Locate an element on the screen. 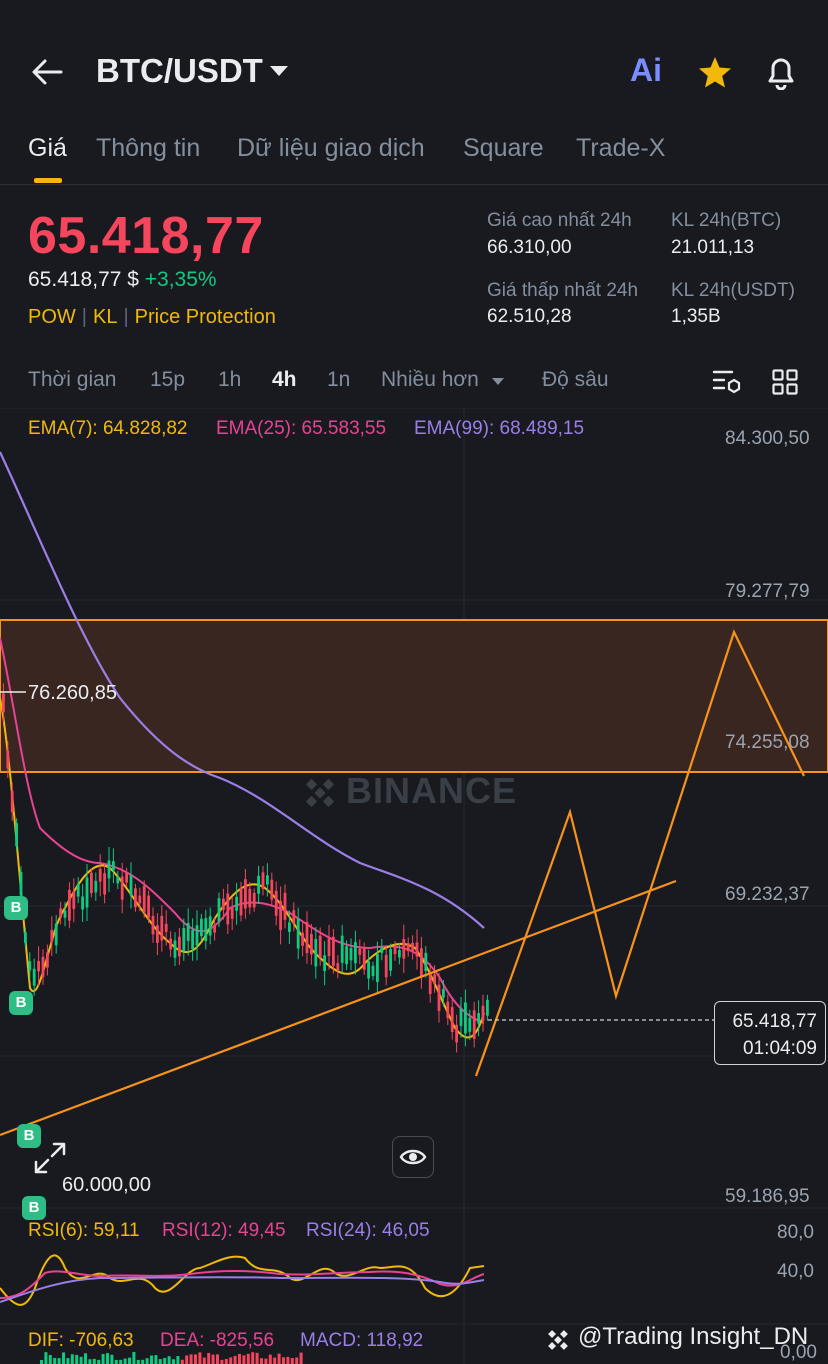  caret-down-icon is located at coordinates (279, 71).